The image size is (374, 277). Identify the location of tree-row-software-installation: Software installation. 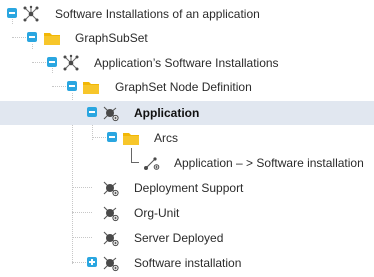
(187, 263).